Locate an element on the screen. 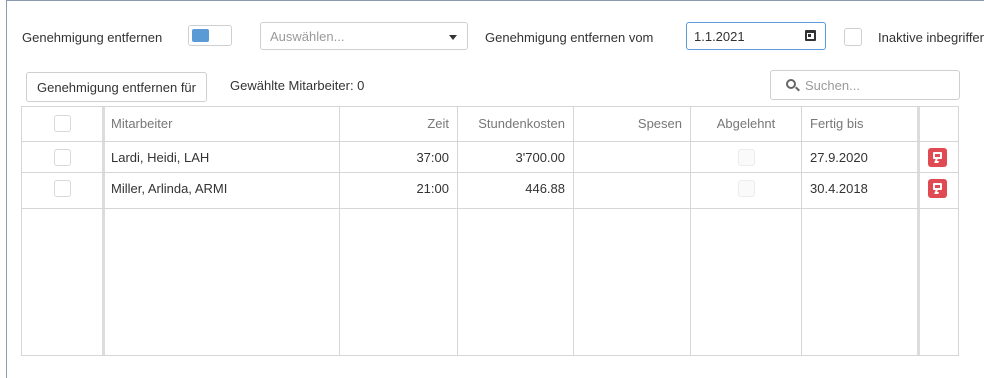 The height and width of the screenshot is (378, 984). remove-approval-toggle is located at coordinates (210, 35).